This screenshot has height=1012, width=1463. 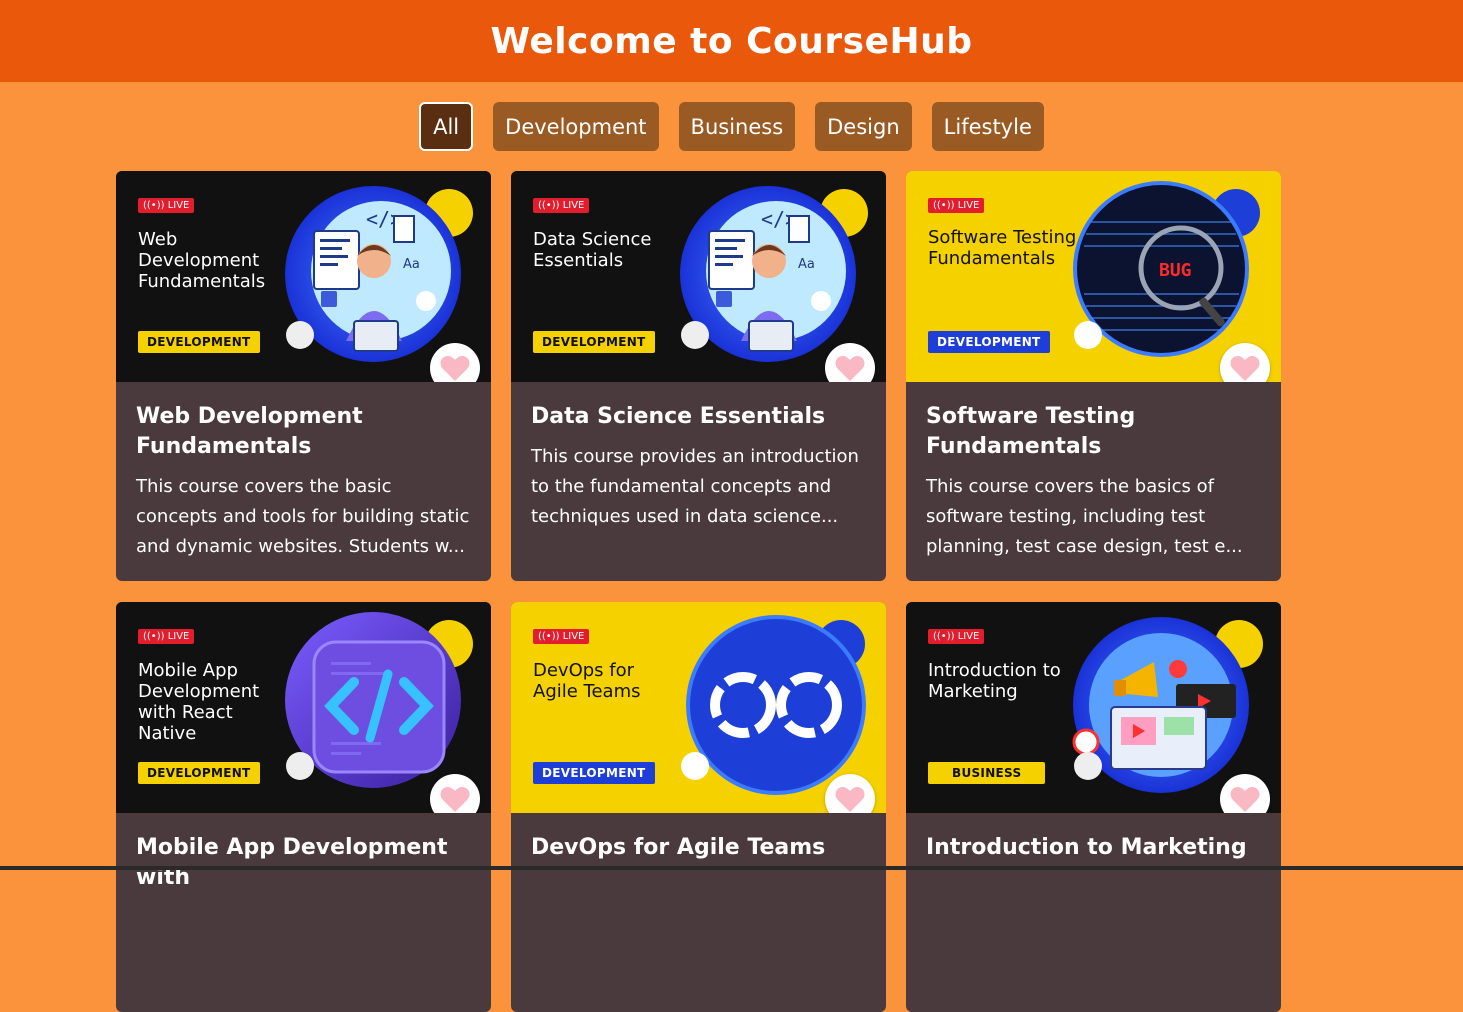 I want to click on svg-text: BUG, so click(x=1175, y=270).